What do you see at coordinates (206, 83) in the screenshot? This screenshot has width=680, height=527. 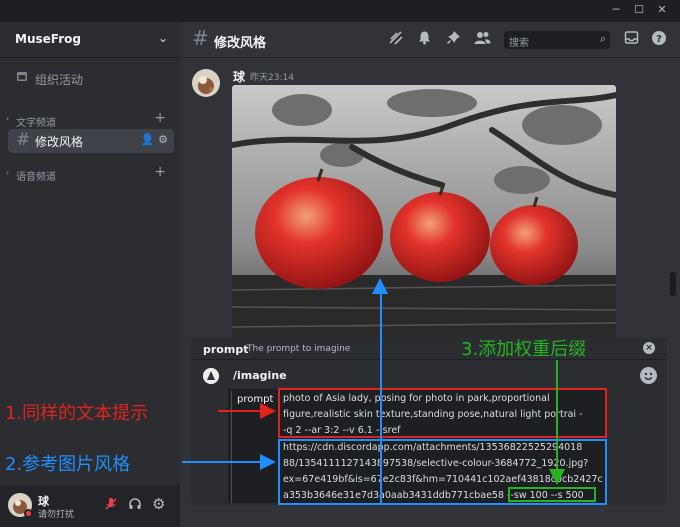 I see `avatar` at bounding box center [206, 83].